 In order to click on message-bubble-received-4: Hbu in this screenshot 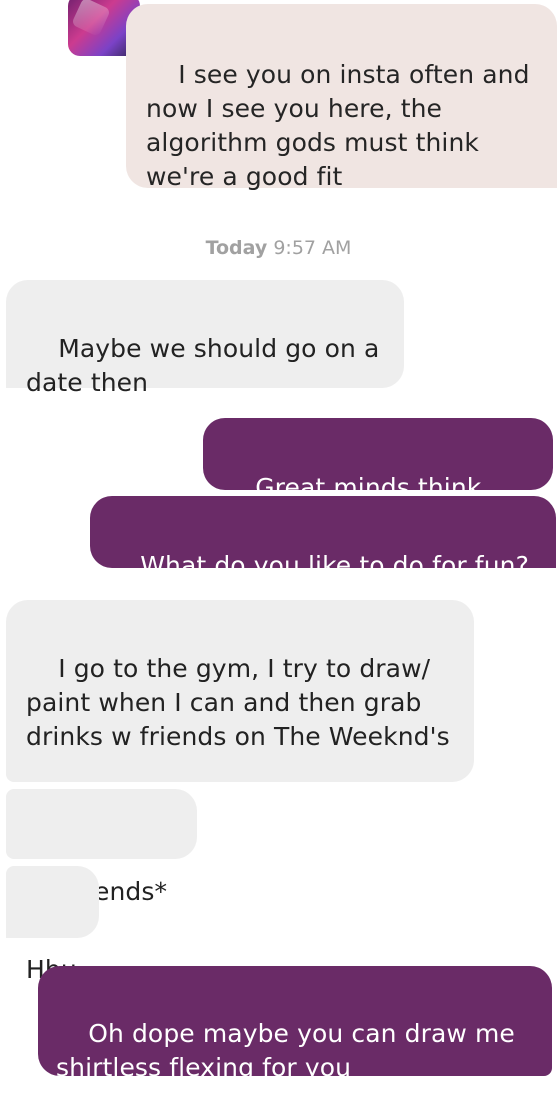, I will do `click(52, 925)`.